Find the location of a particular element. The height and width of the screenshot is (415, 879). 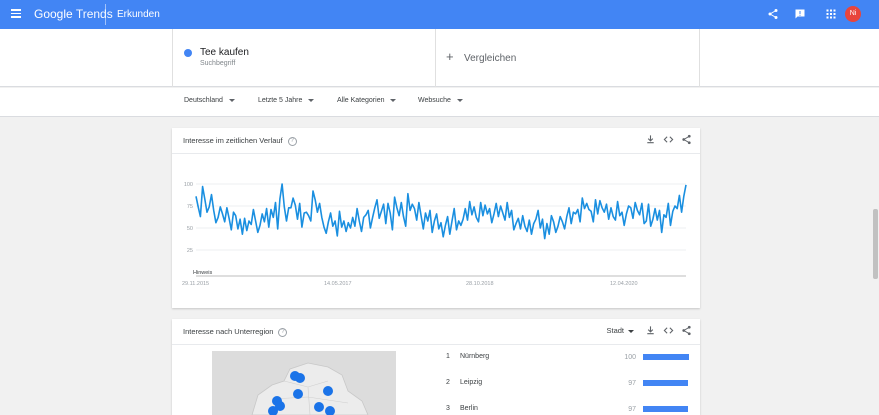

google-trends-logo: Google Trends is located at coordinates (73, 14).